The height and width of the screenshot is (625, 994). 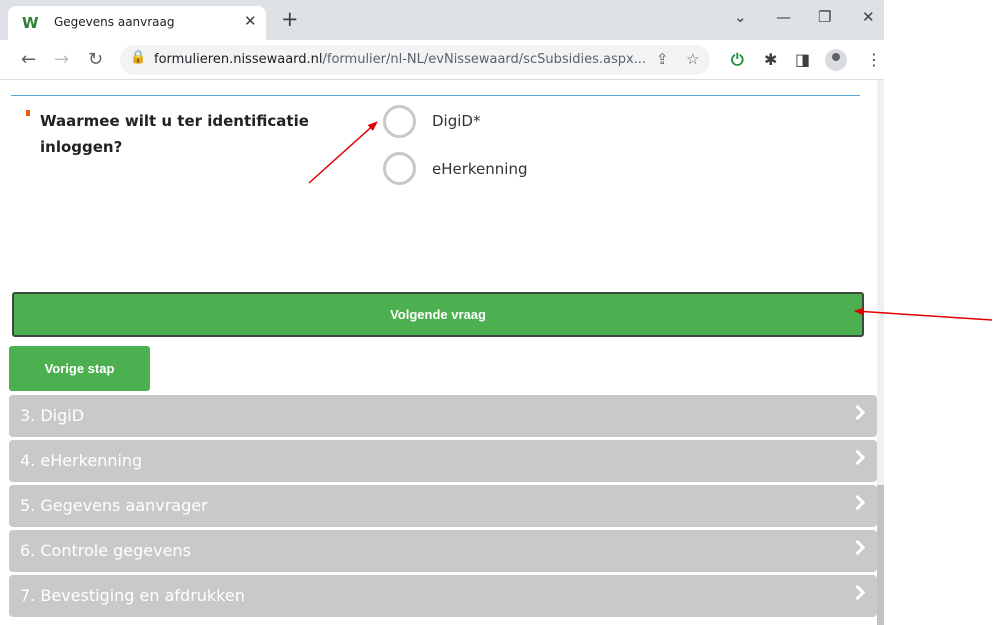 What do you see at coordinates (79, 368) in the screenshot?
I see `previous-step-button: Vorige stap` at bounding box center [79, 368].